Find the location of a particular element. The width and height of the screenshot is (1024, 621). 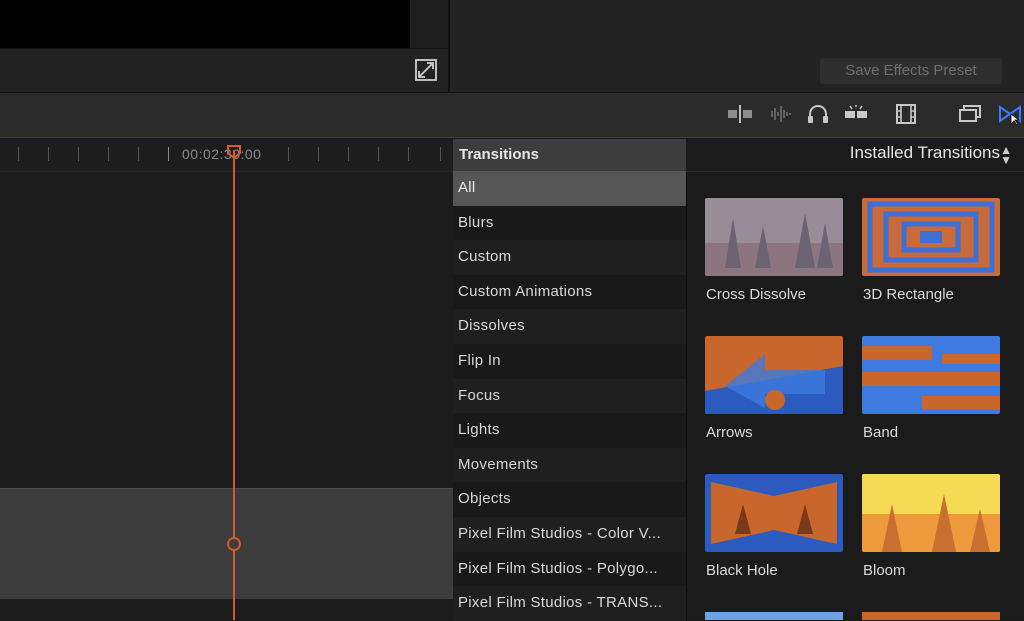

skimming-icon is located at coordinates (856, 114).